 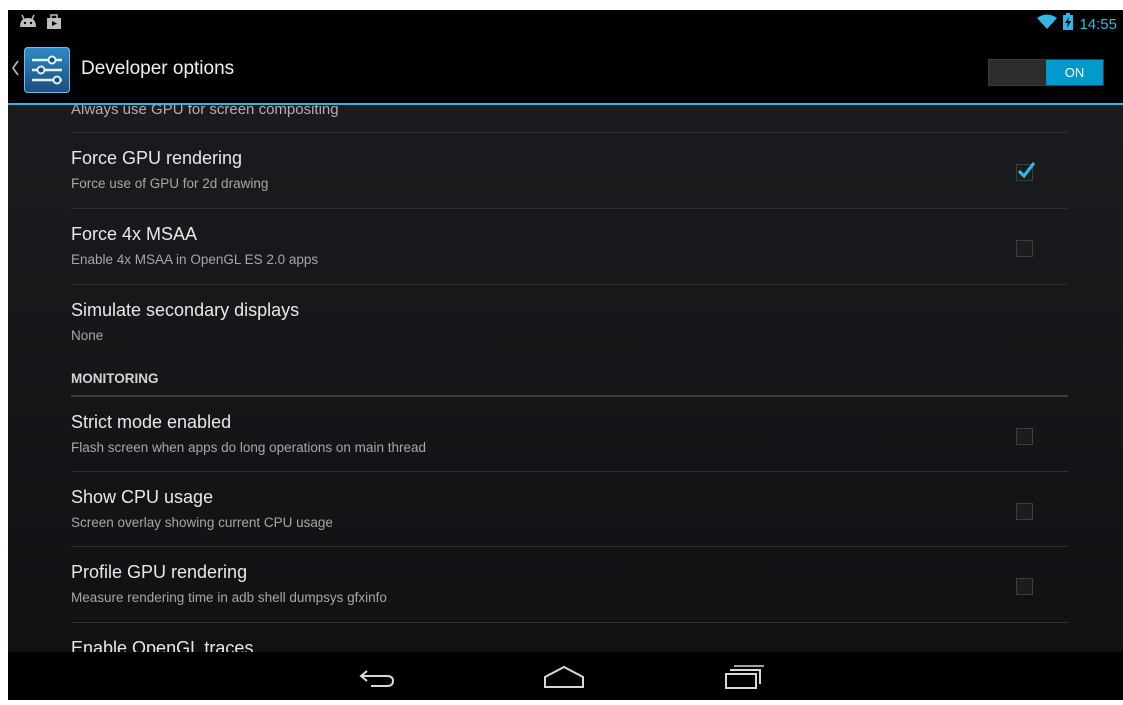 I want to click on list-item-summary: Always use GPU for screen compositing, so click(x=205, y=111).